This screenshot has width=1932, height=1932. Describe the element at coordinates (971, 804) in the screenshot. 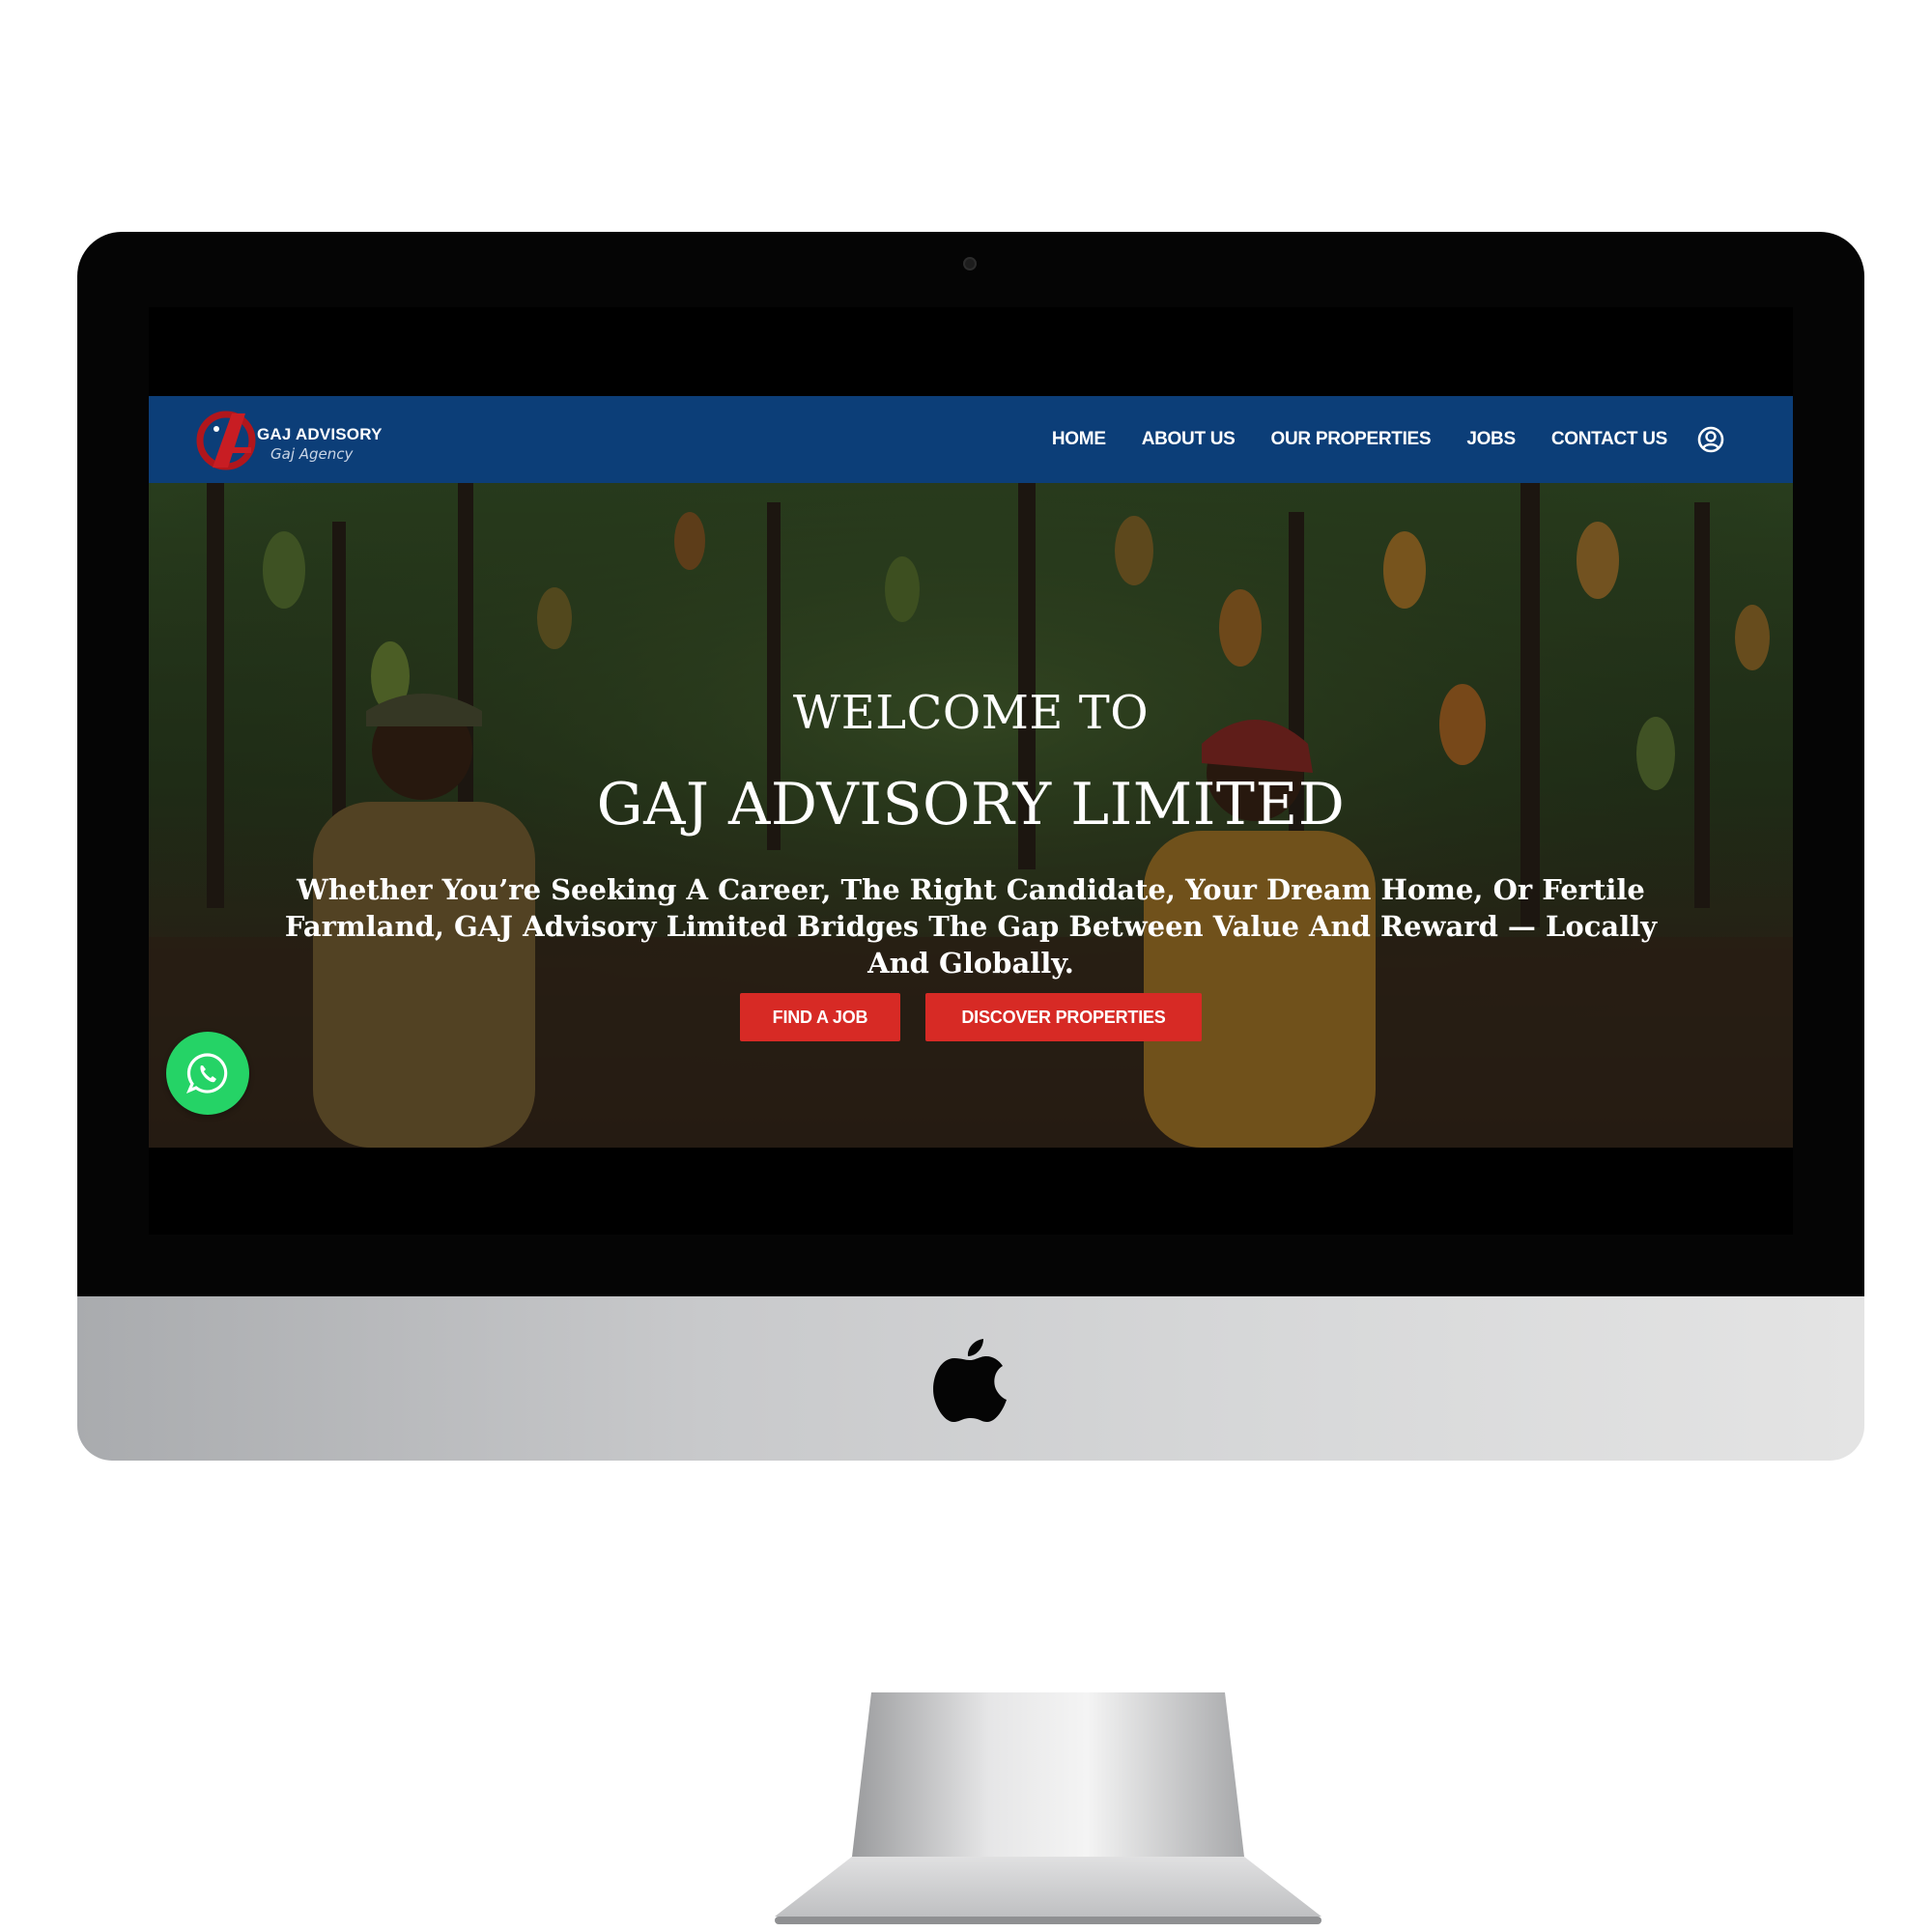

I see `hero-company-title: GAJ ADVISORY LIMITED` at that location.